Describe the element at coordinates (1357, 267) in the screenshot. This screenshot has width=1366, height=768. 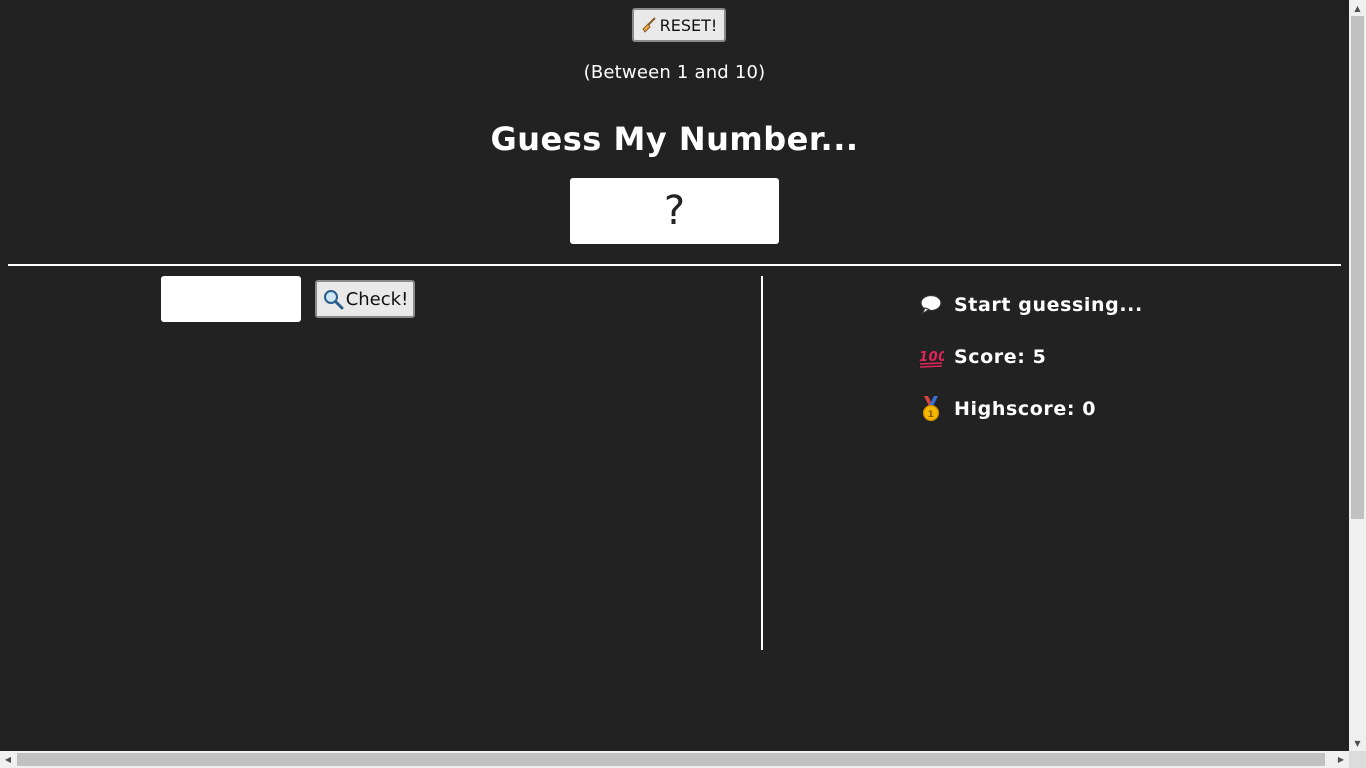
I see `vertical-scroll-thumb` at that location.